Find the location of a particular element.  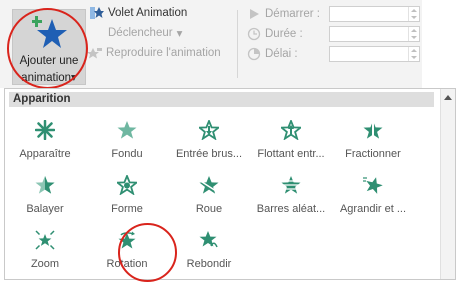

effect-fade: Fondu is located at coordinates (127, 145).